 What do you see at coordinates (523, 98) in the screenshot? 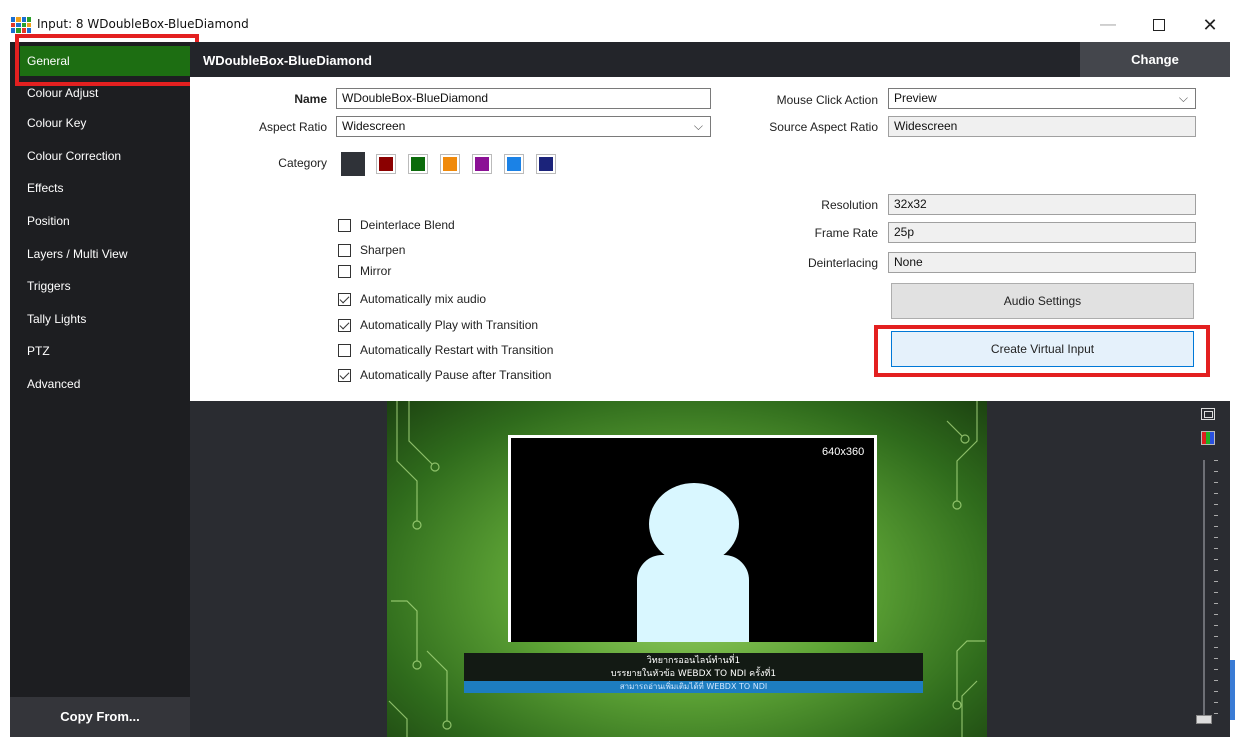
I see `name-input: WDoubleBox-BlueDiamond` at bounding box center [523, 98].